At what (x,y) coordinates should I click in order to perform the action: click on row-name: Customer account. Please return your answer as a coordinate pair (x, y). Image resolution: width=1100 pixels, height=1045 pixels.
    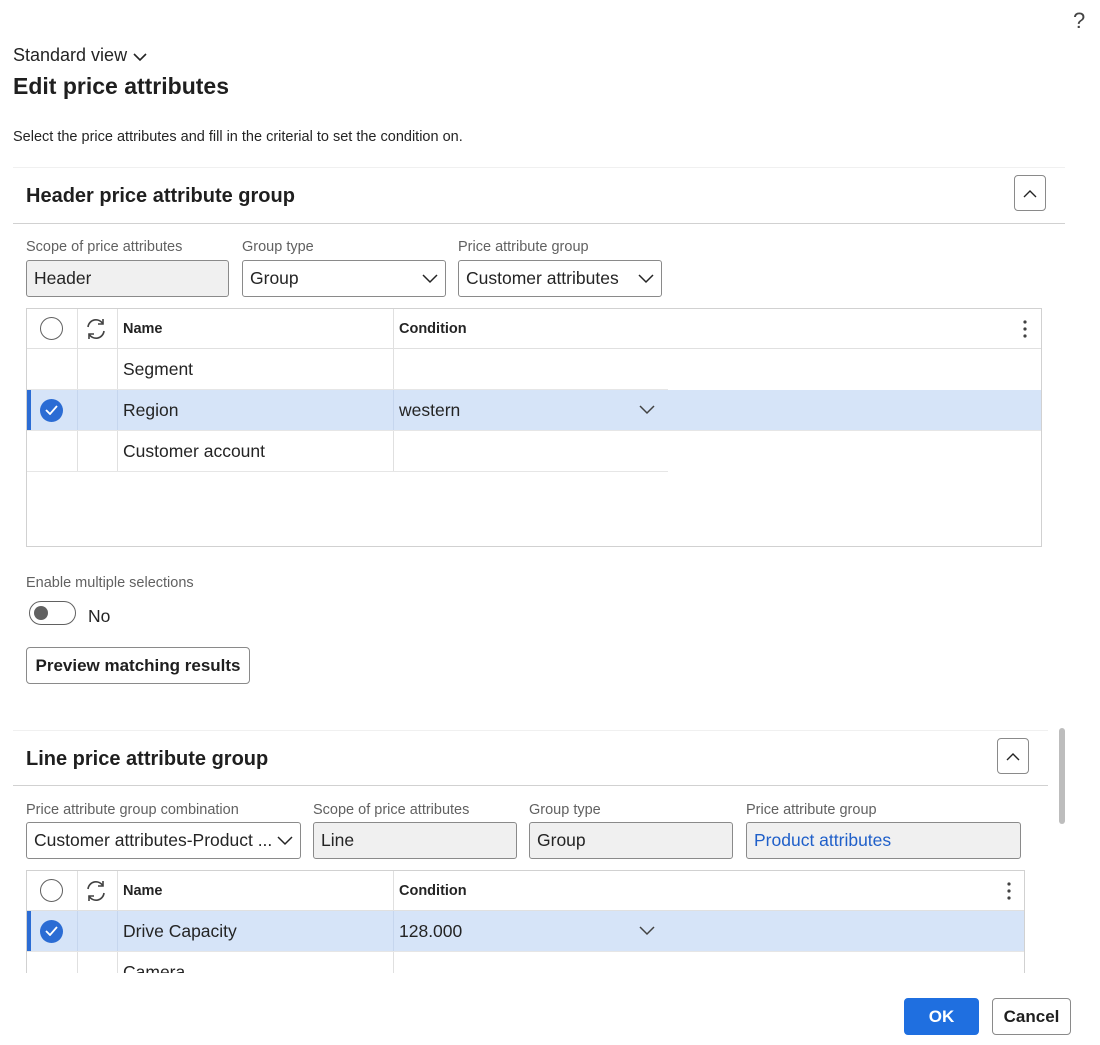
    Looking at the image, I should click on (194, 450).